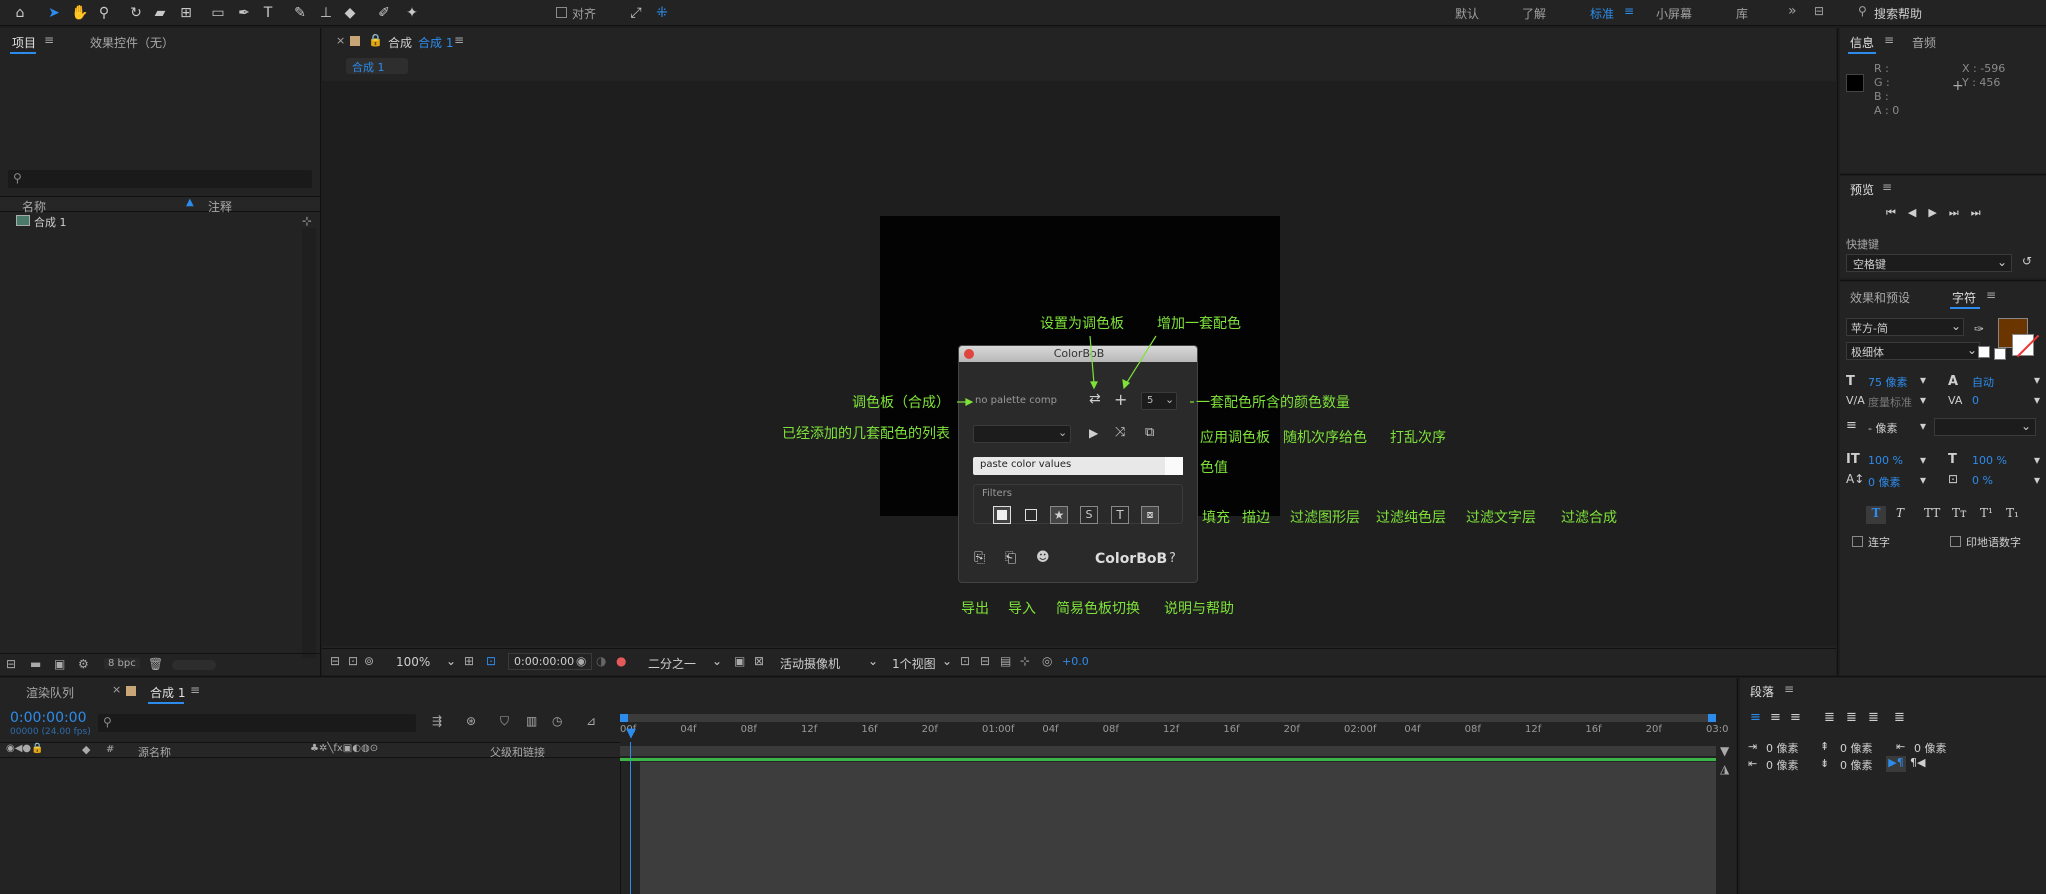 Image resolution: width=2046 pixels, height=894 pixels. I want to click on font-family-dropdown: 苹方-简 ⌄, so click(1905, 327).